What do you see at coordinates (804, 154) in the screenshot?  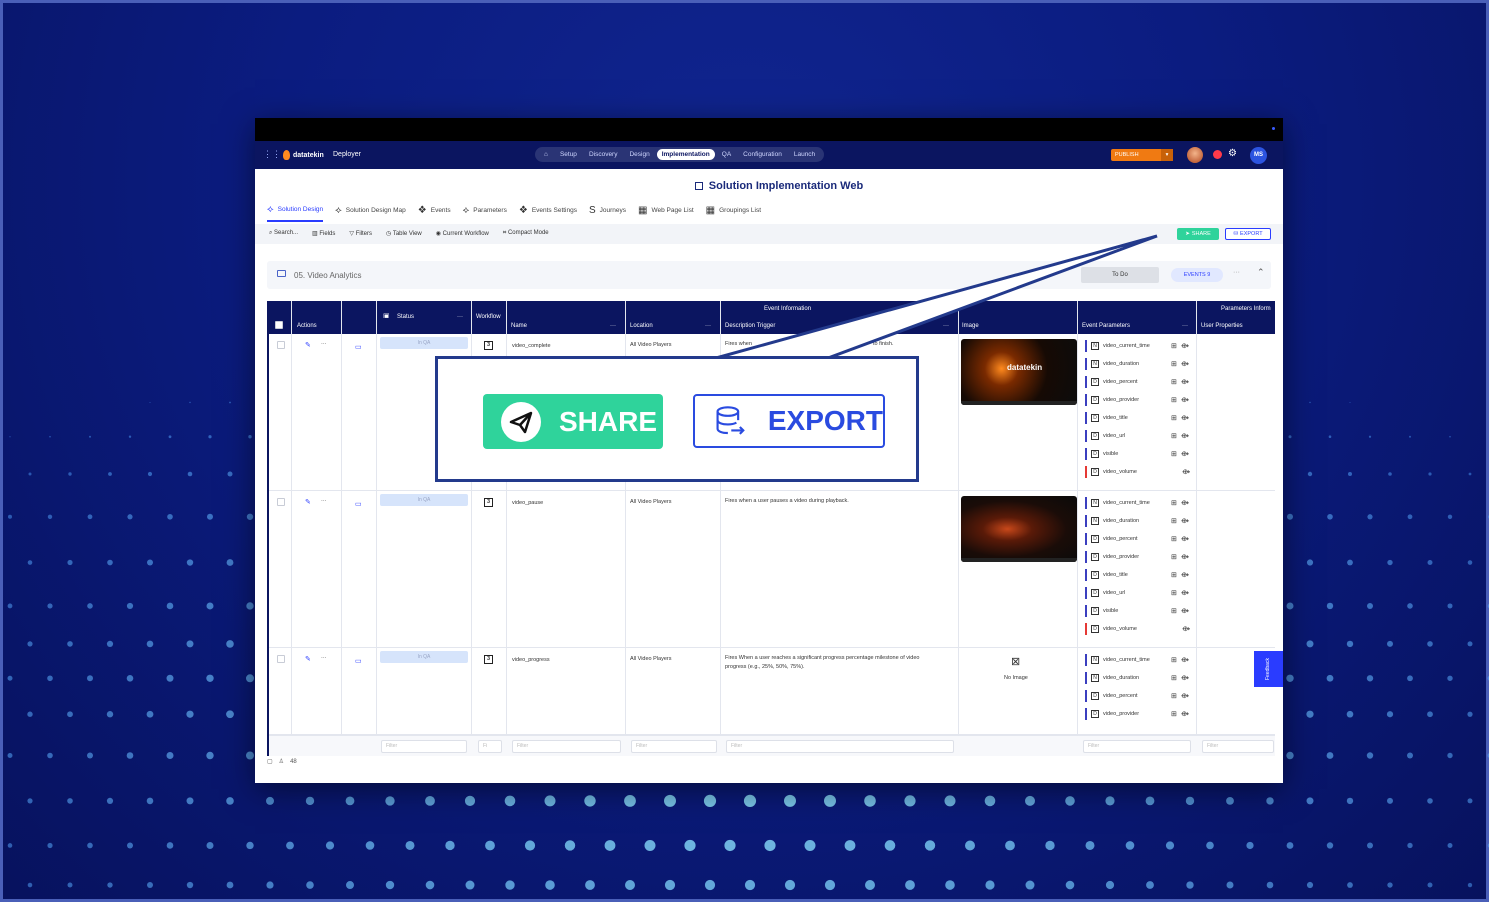 I see `nav-launch: Launch` at bounding box center [804, 154].